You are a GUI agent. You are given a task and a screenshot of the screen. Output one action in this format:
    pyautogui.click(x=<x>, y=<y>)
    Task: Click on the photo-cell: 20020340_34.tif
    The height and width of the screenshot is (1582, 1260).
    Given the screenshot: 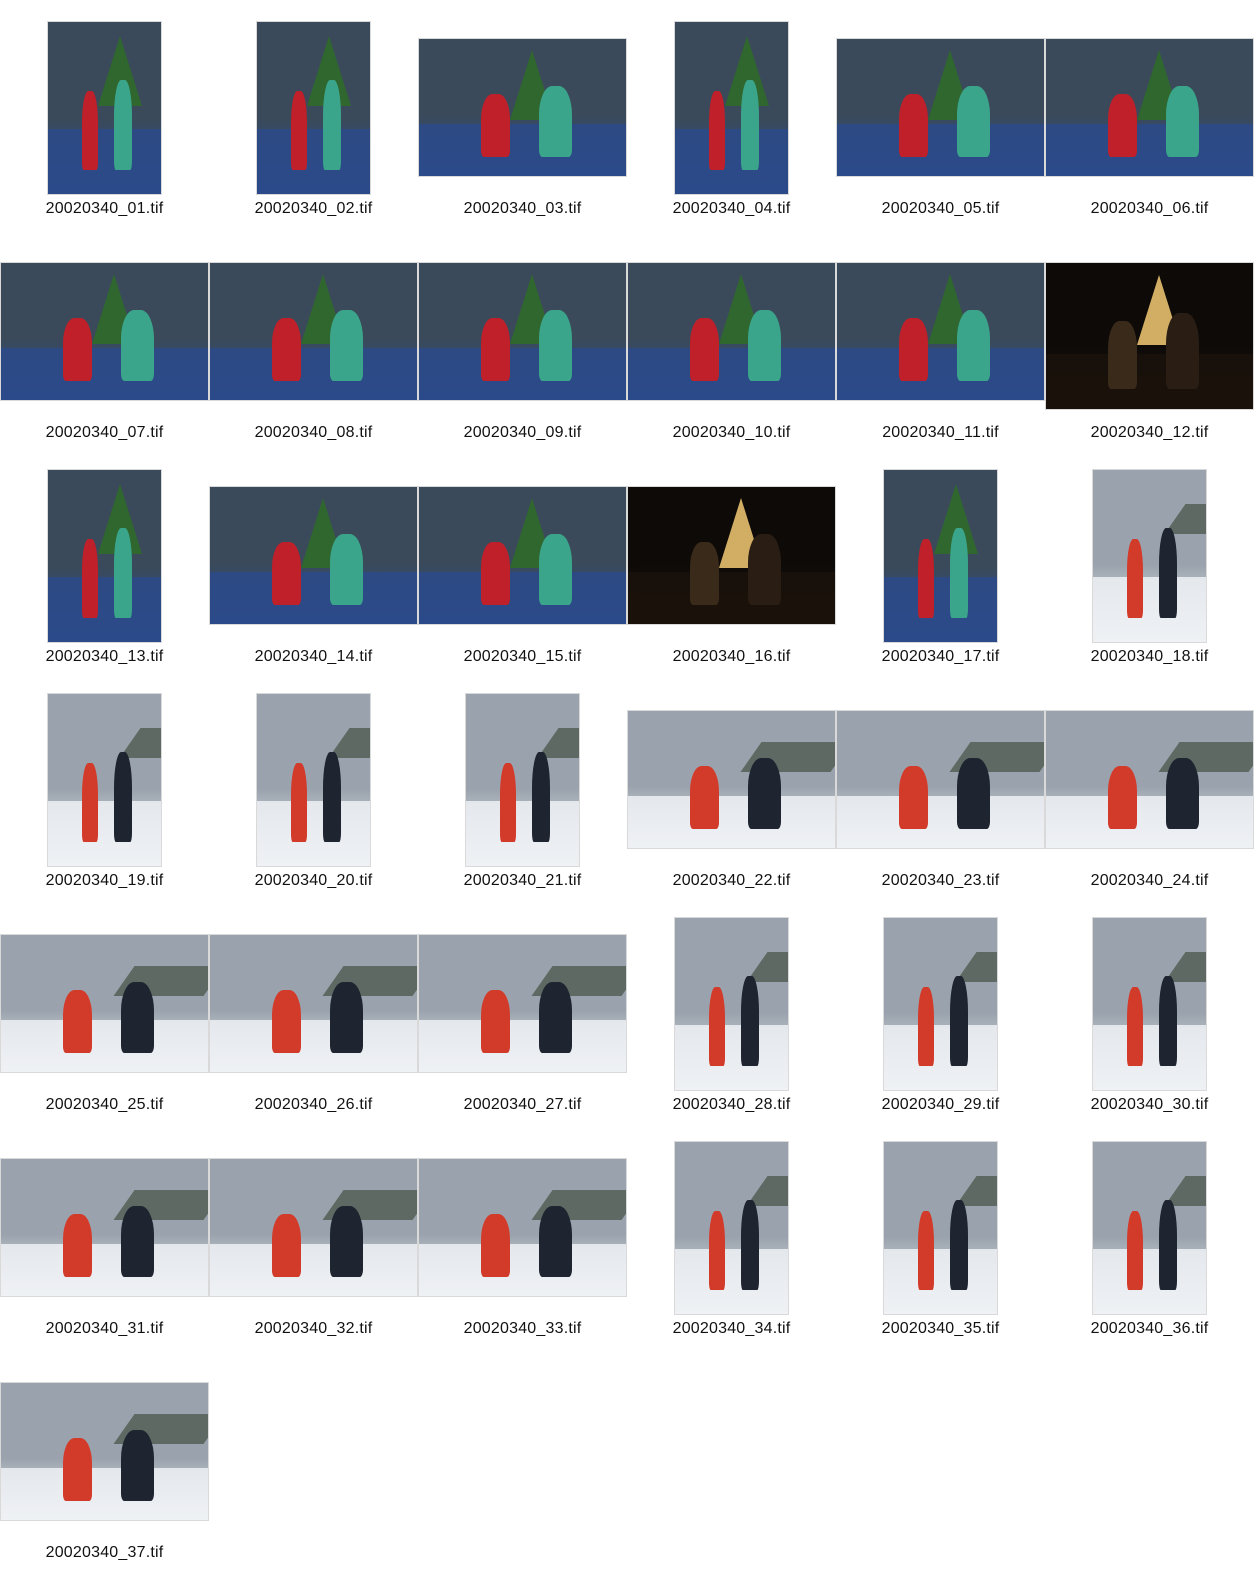 What is the action you would take?
    pyautogui.click(x=731, y=1246)
    